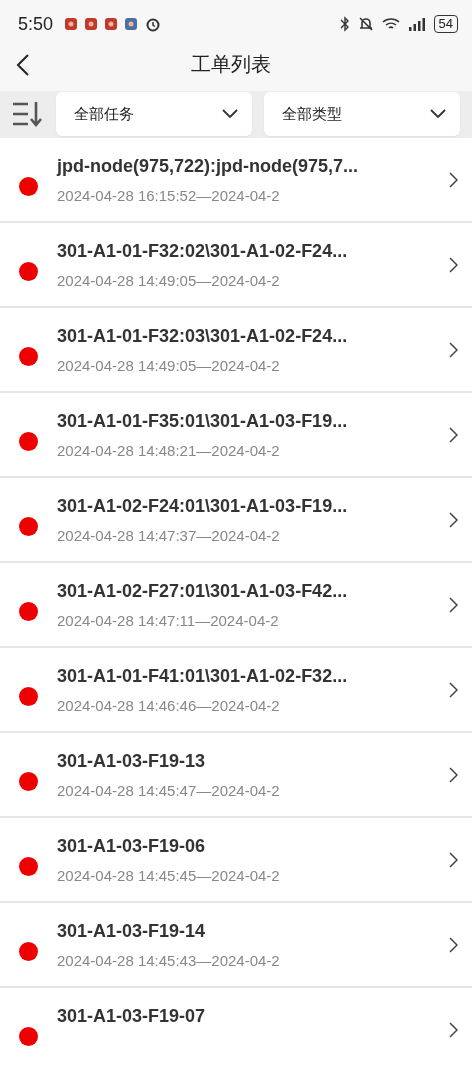  Describe the element at coordinates (169, 535) in the screenshot. I see `order-time: 2024-04-28 14:47:37—2024-04-2` at that location.